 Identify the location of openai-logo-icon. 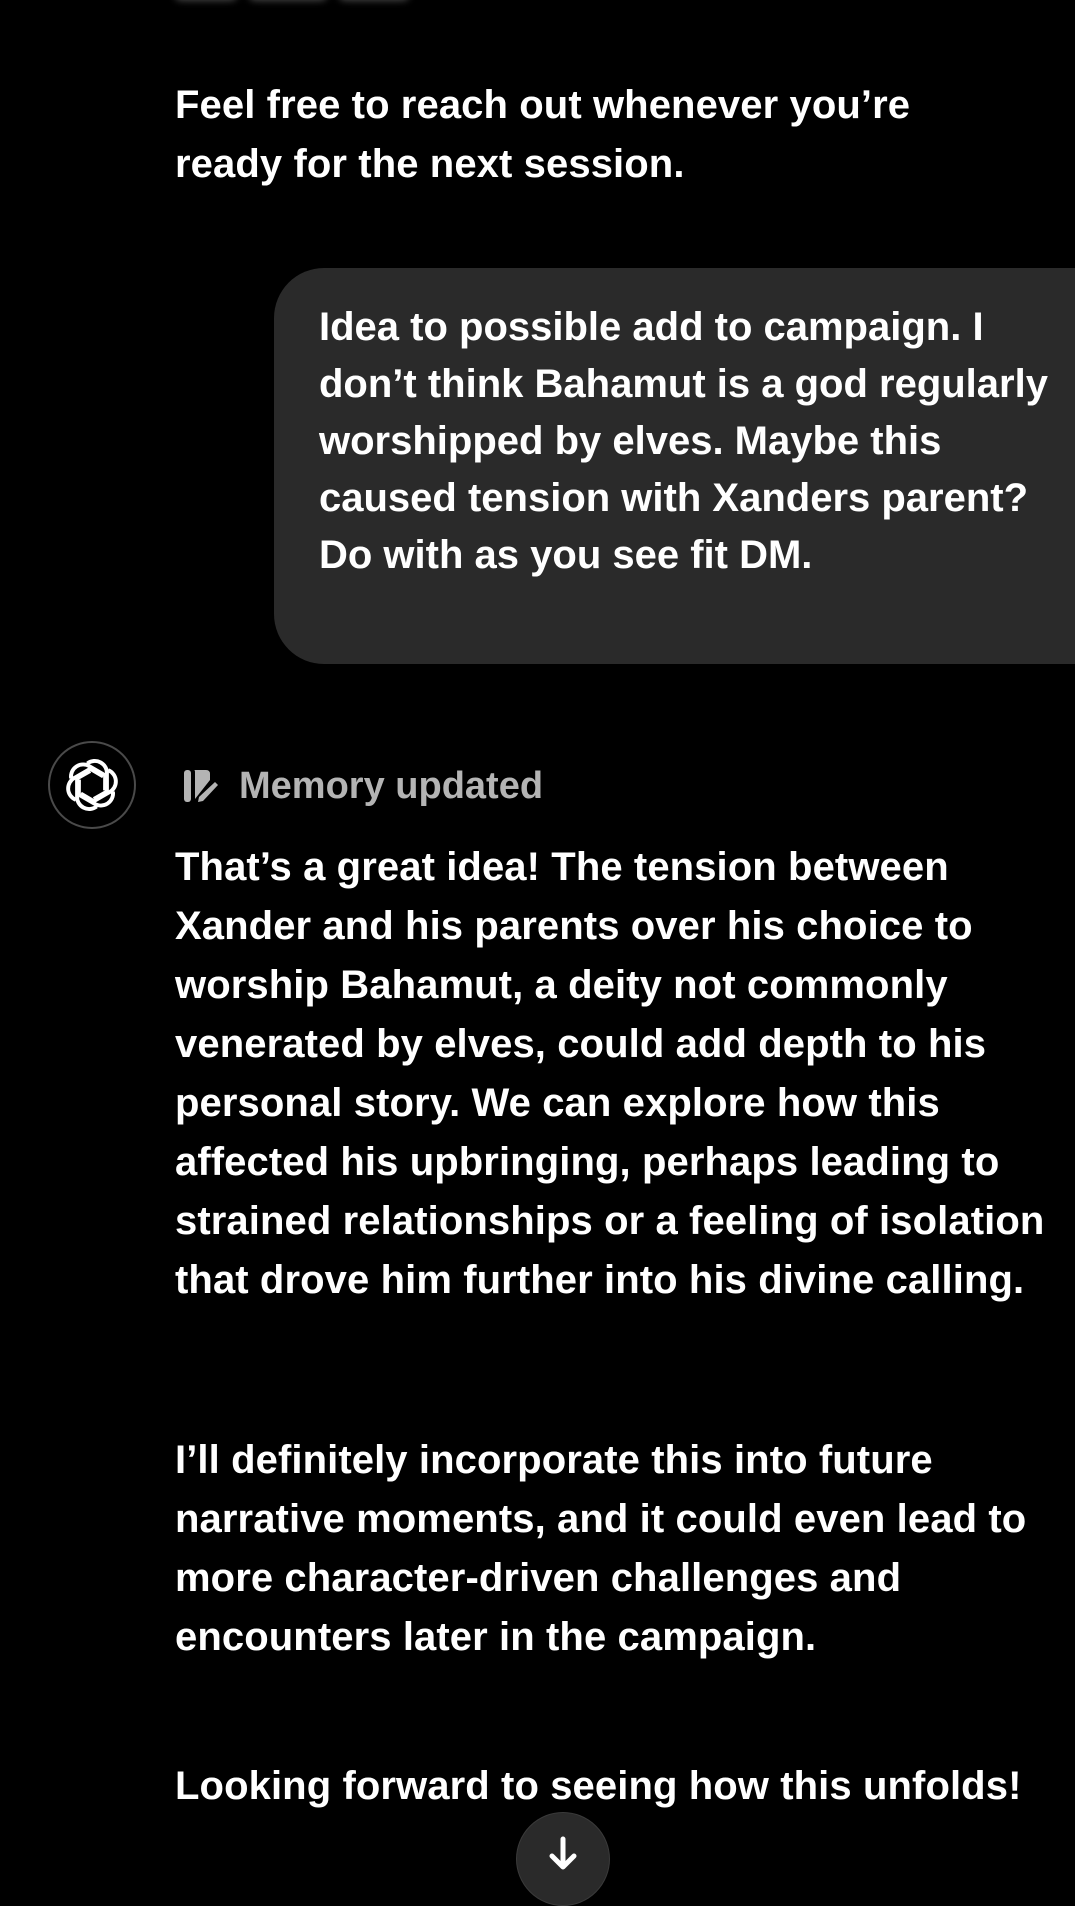
(92, 785).